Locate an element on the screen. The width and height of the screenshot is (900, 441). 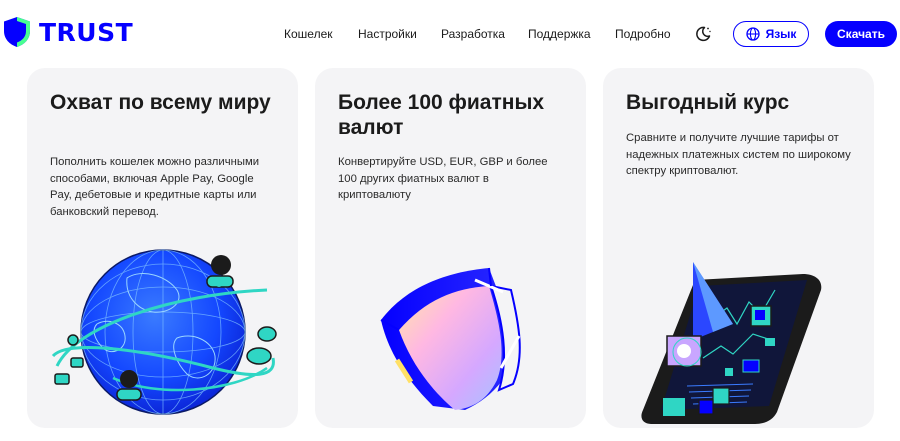
nav-item-more: Подробно is located at coordinates (643, 34).